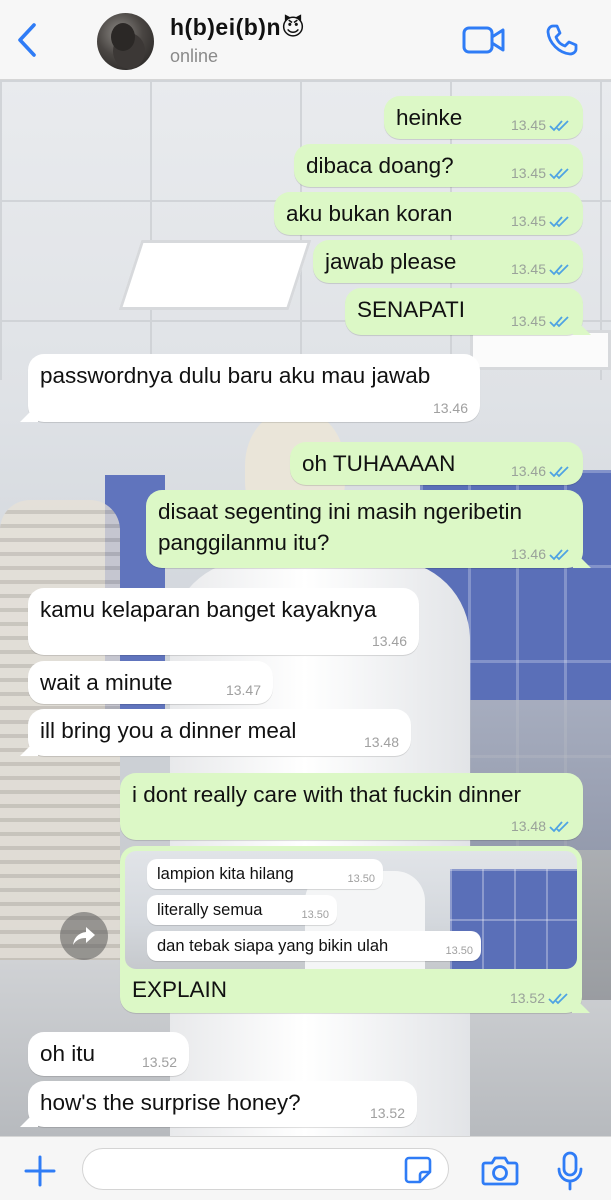 The image size is (611, 1200). What do you see at coordinates (208, 609) in the screenshot?
I see `message-text: kamu kelaparan banget kayaknya` at bounding box center [208, 609].